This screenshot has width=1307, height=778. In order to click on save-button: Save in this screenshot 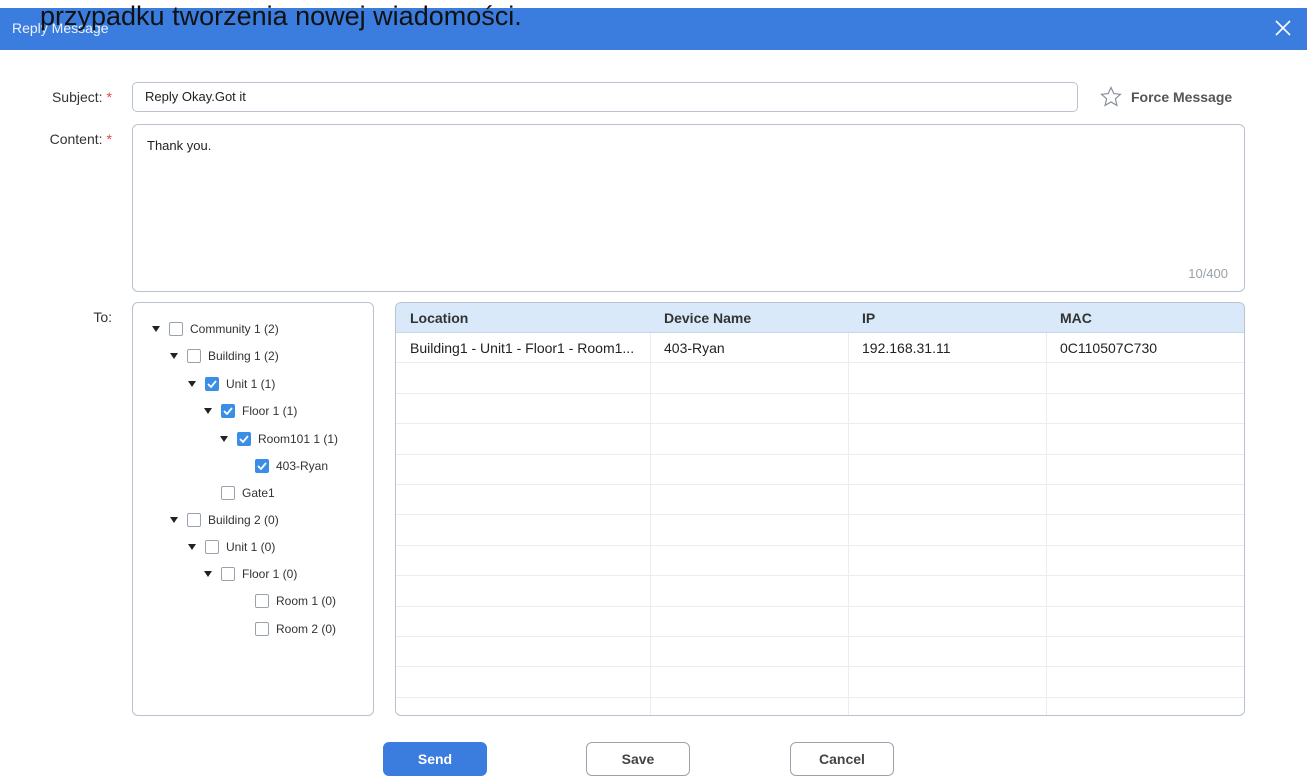, I will do `click(638, 759)`.